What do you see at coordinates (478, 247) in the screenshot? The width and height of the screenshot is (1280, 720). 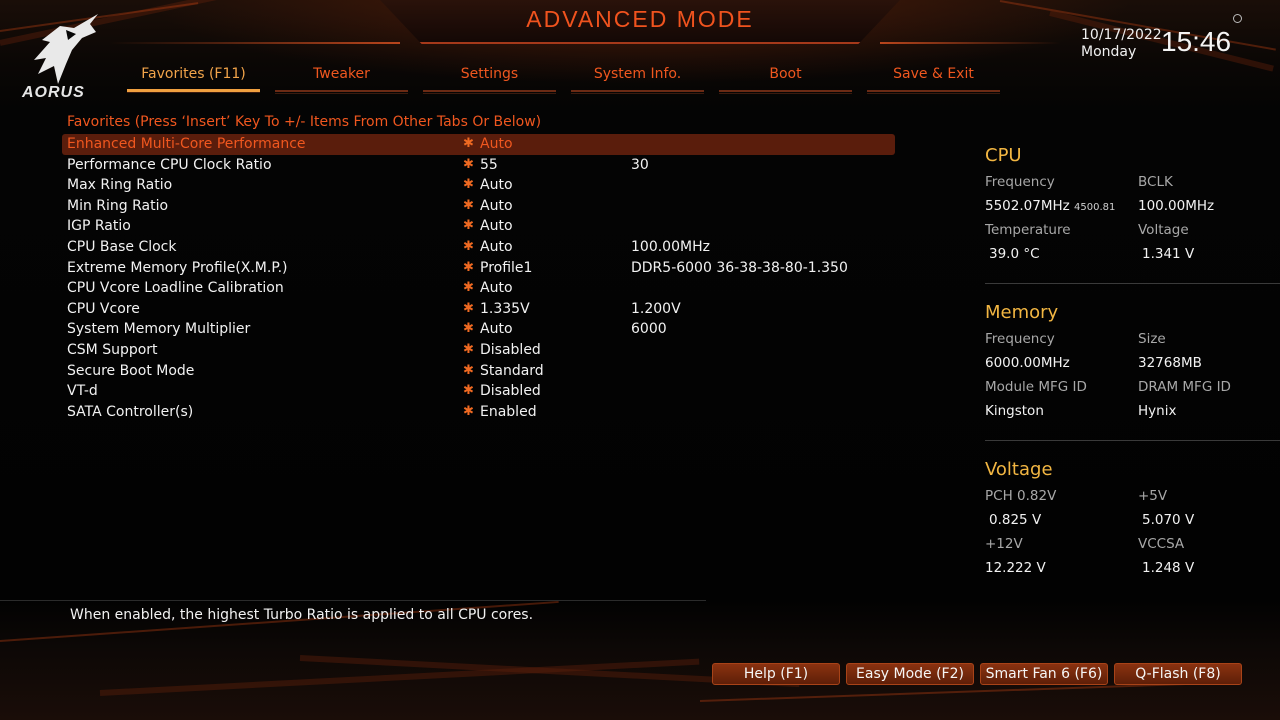 I see `setting-row: CPU Base Clock ✱ Auto 100.00MHz` at bounding box center [478, 247].